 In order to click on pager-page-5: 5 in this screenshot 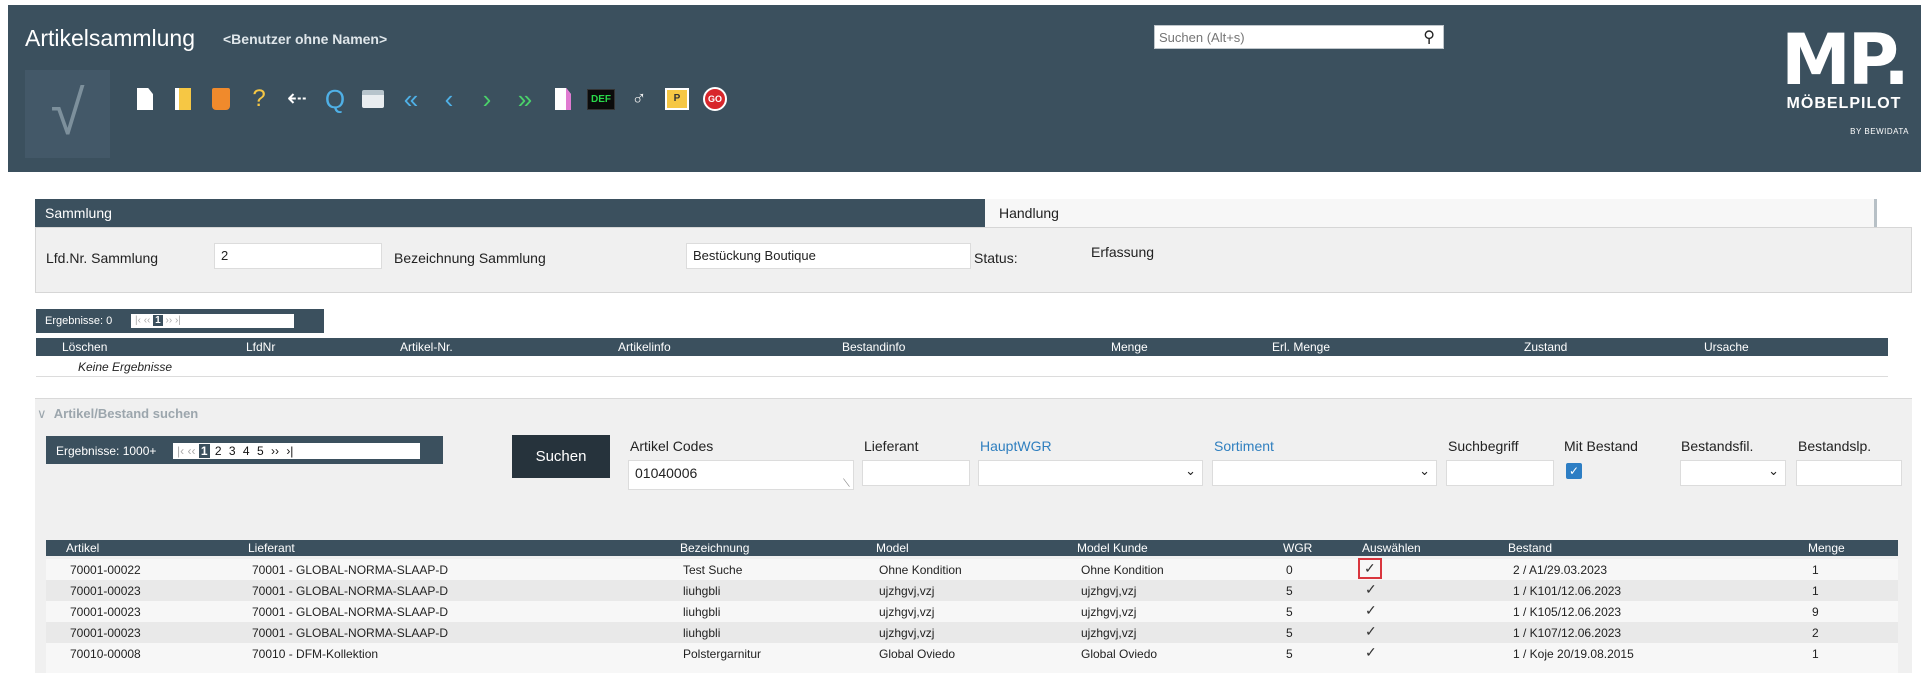, I will do `click(260, 451)`.